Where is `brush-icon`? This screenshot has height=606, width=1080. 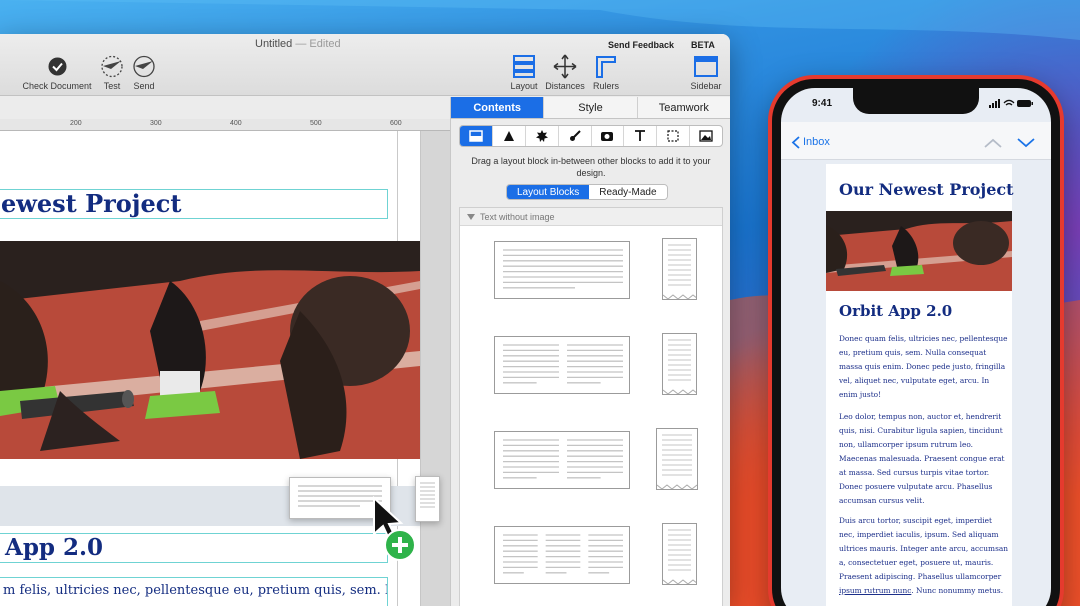 brush-icon is located at coordinates (575, 136).